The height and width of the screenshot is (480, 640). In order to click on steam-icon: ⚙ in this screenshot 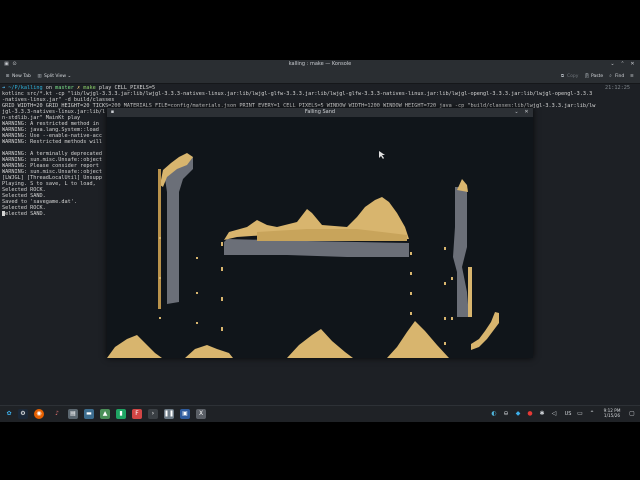, I will do `click(23, 414)`.